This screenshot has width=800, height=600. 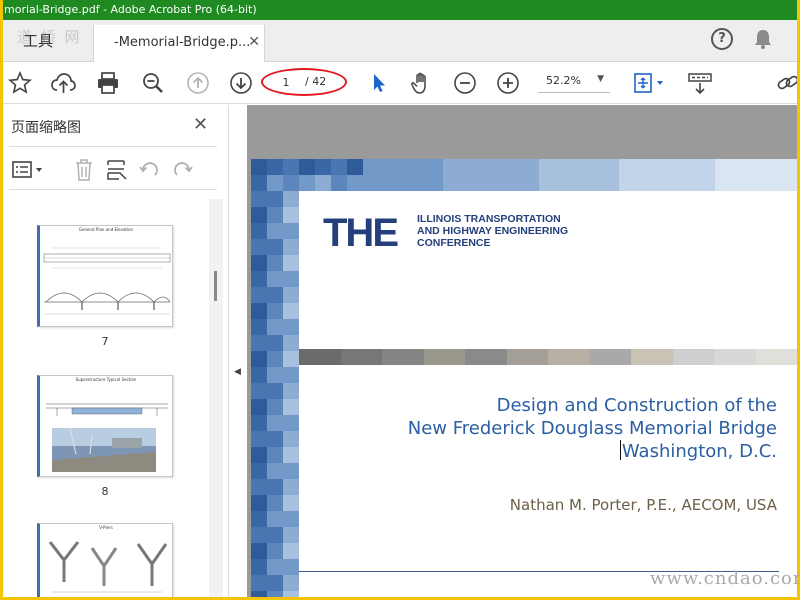 I want to click on insert-page-icon, so click(x=117, y=170).